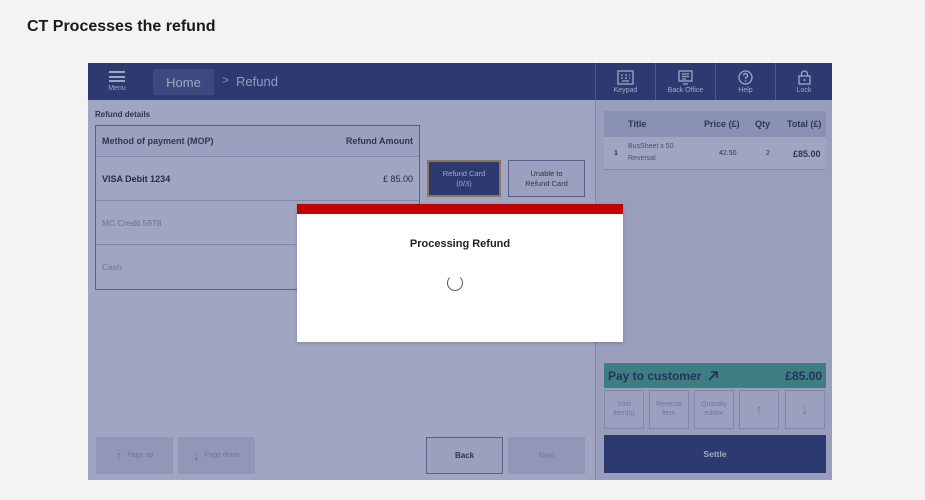 This screenshot has width=925, height=500. What do you see at coordinates (460, 244) in the screenshot?
I see `modal-title: Processing Refund` at bounding box center [460, 244].